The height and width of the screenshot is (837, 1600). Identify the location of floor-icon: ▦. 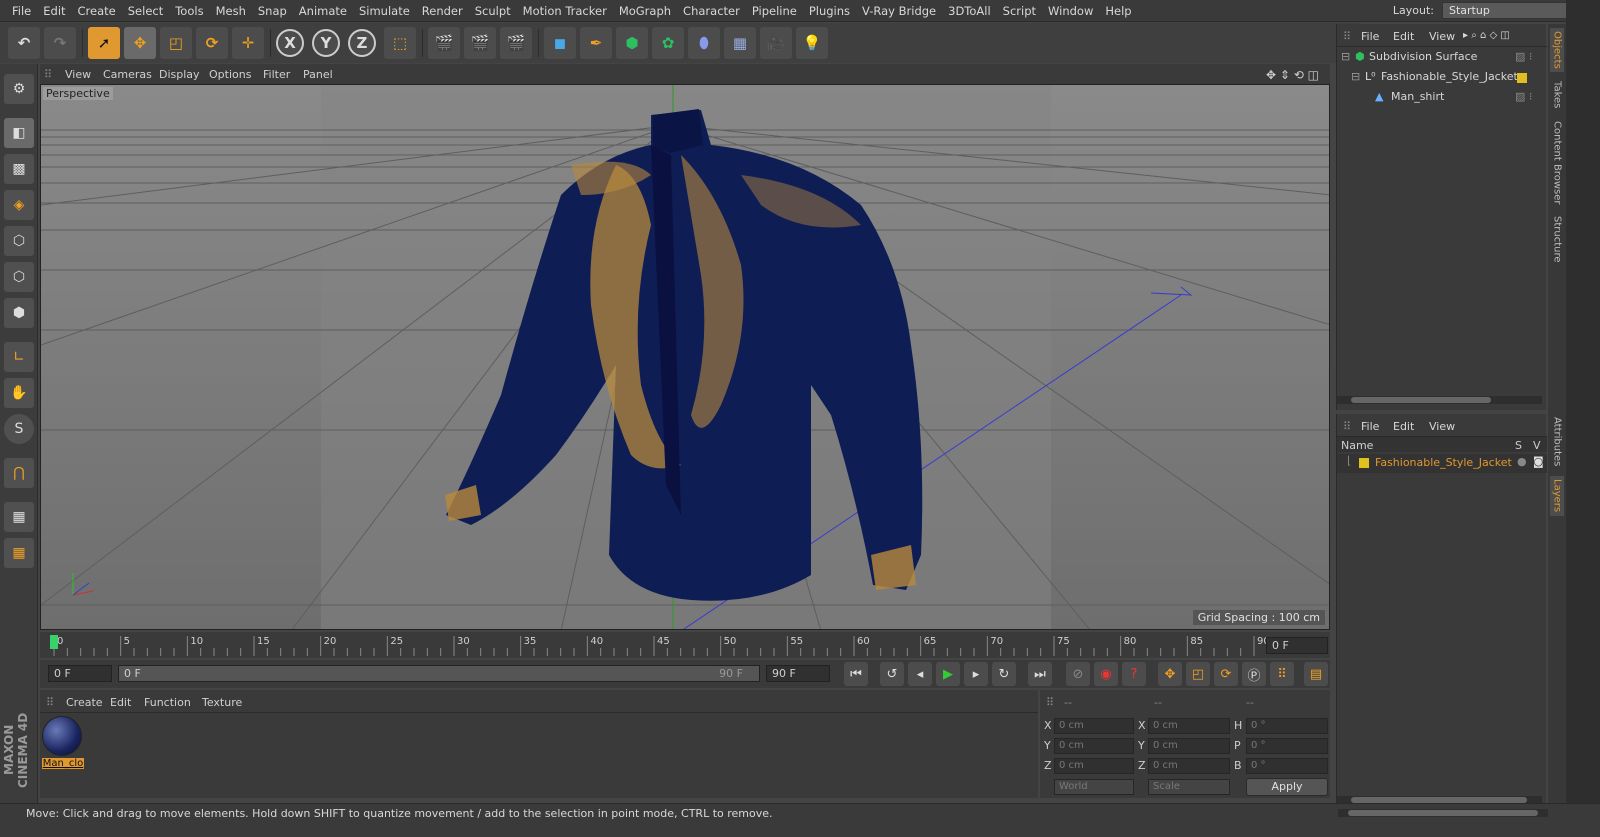
(740, 43).